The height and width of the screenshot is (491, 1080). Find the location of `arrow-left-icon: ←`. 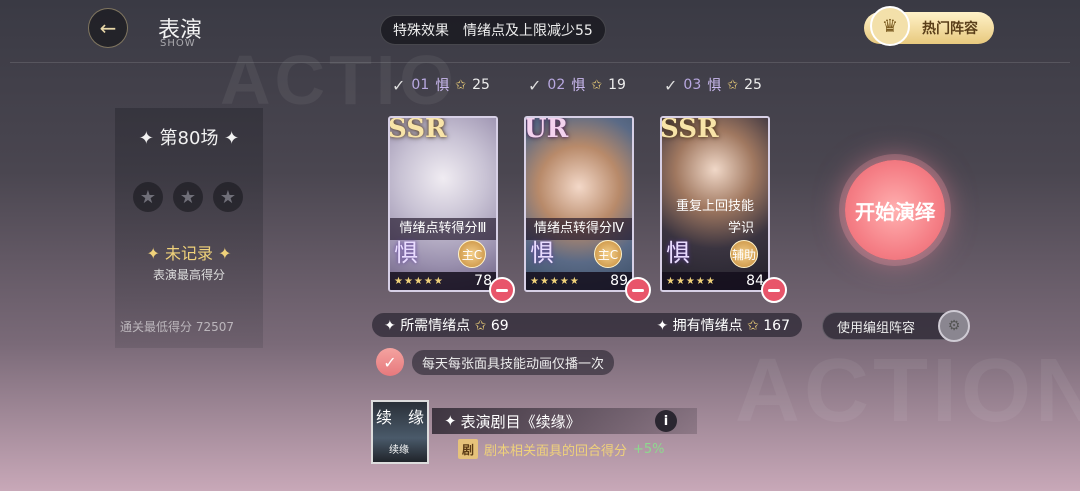

arrow-left-icon: ← is located at coordinates (108, 28).